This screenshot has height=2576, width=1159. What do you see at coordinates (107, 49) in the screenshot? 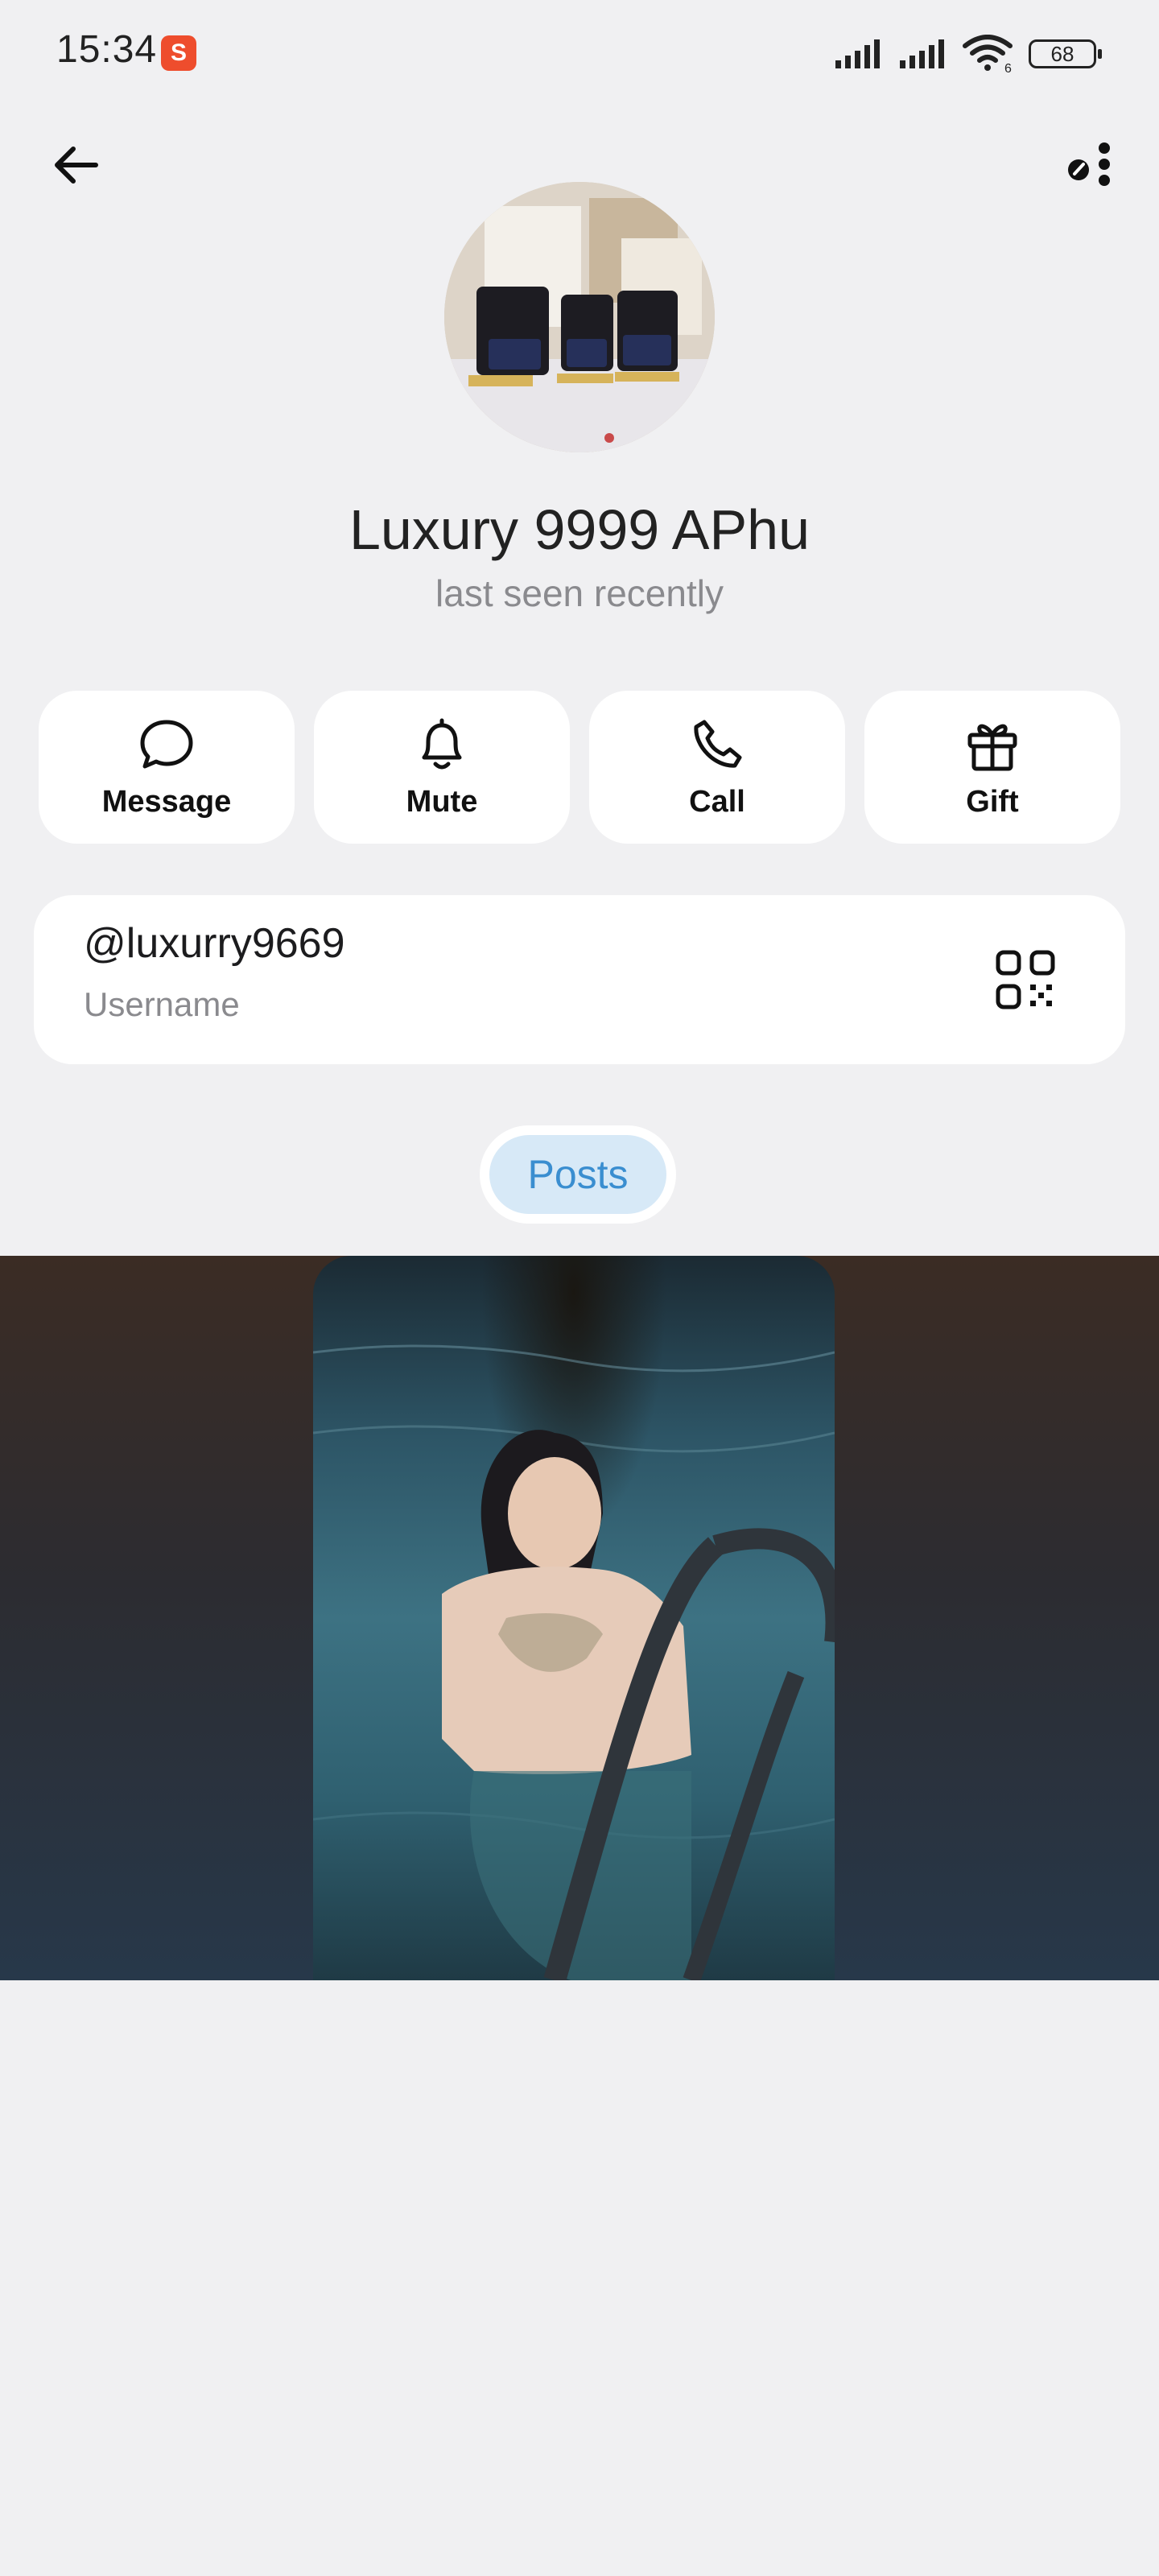
I see `status-time: 15:34` at bounding box center [107, 49].